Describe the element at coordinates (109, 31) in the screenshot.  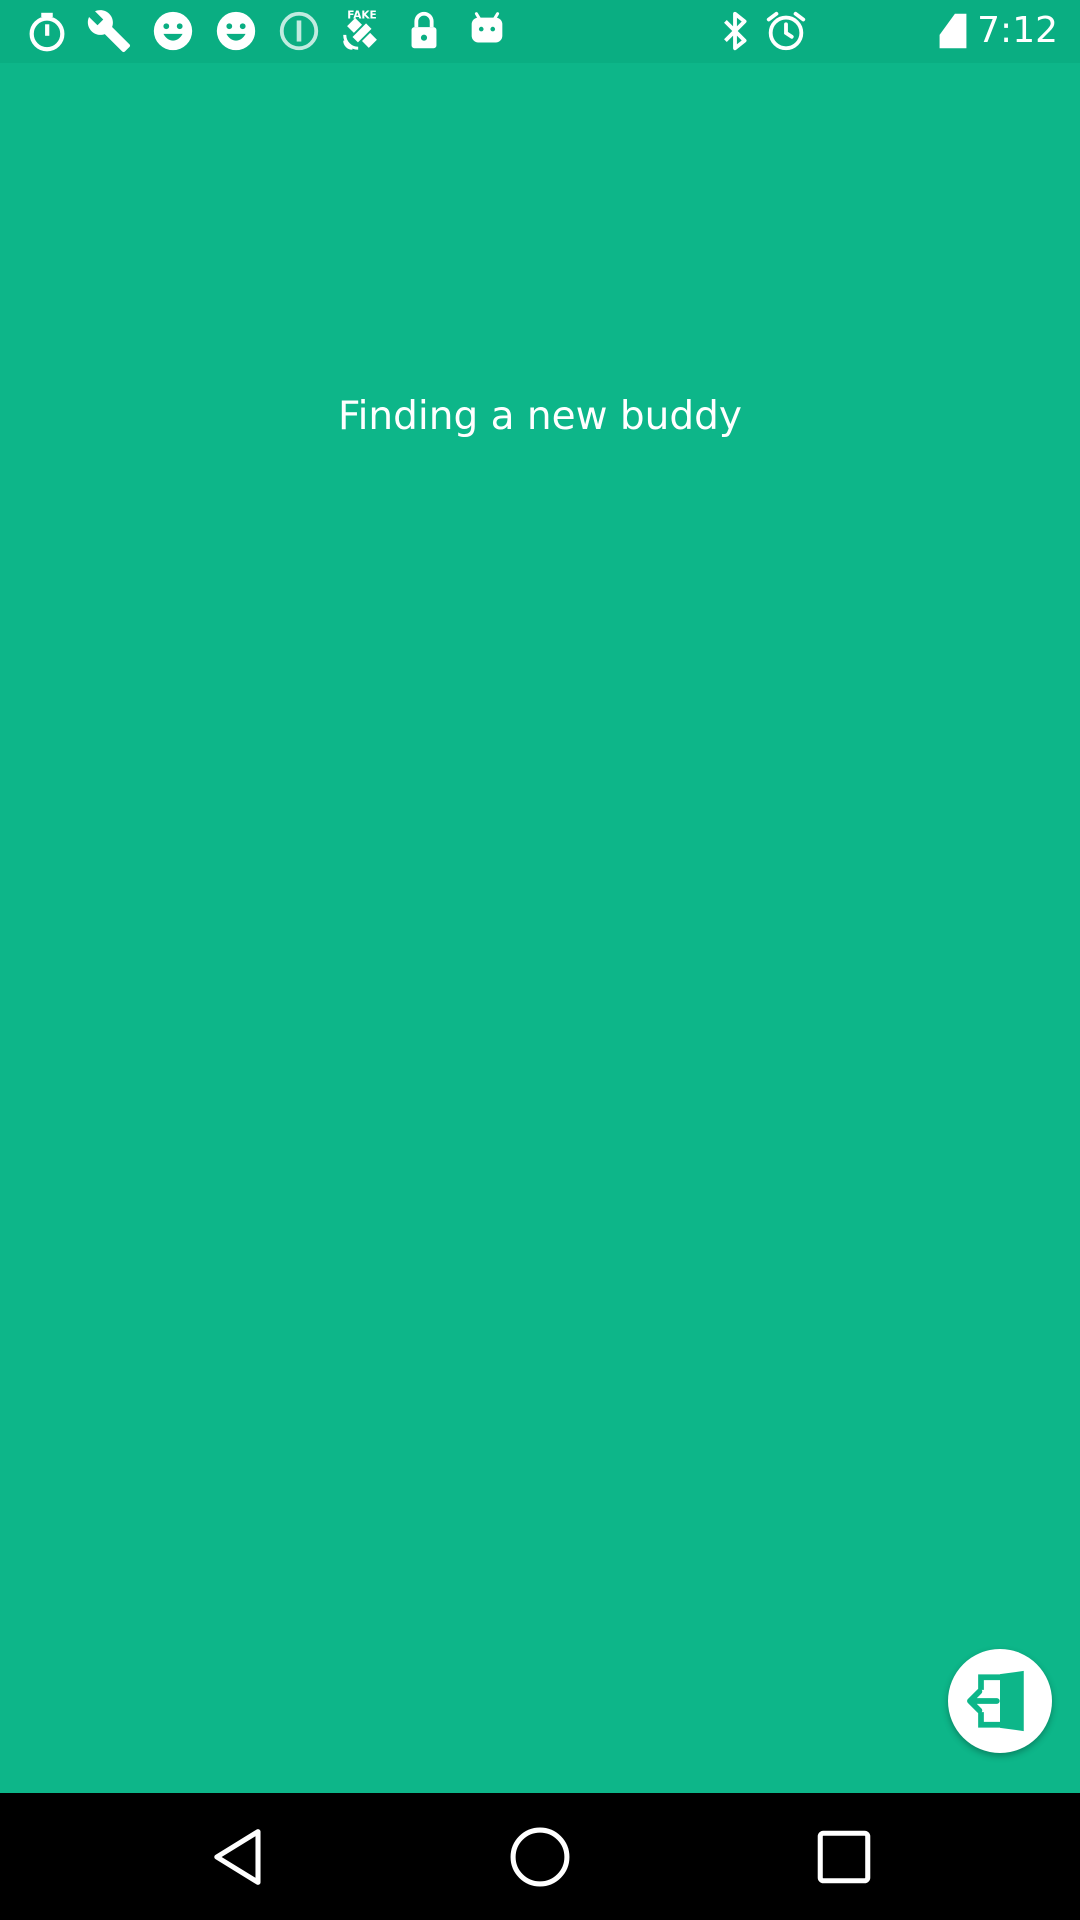
I see `wrench-icon` at that location.